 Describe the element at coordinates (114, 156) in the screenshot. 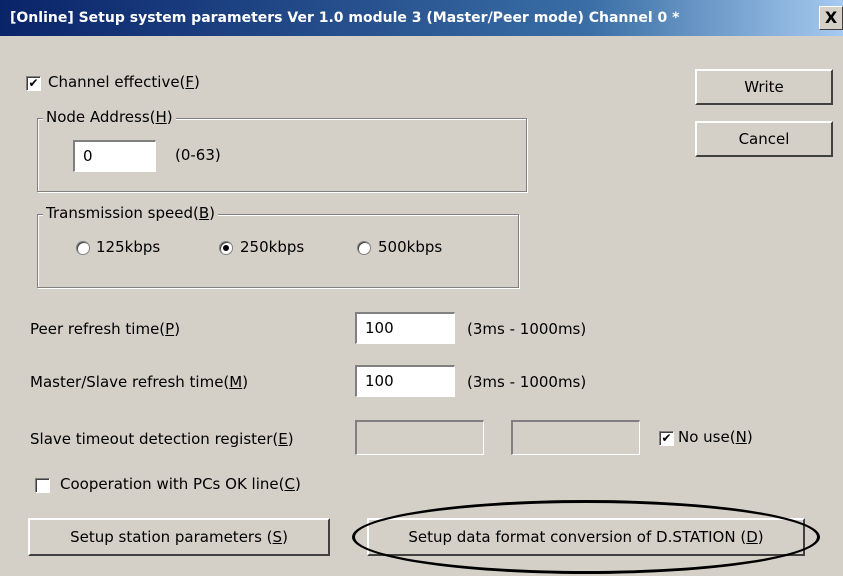

I see `node-address-input: 0` at that location.